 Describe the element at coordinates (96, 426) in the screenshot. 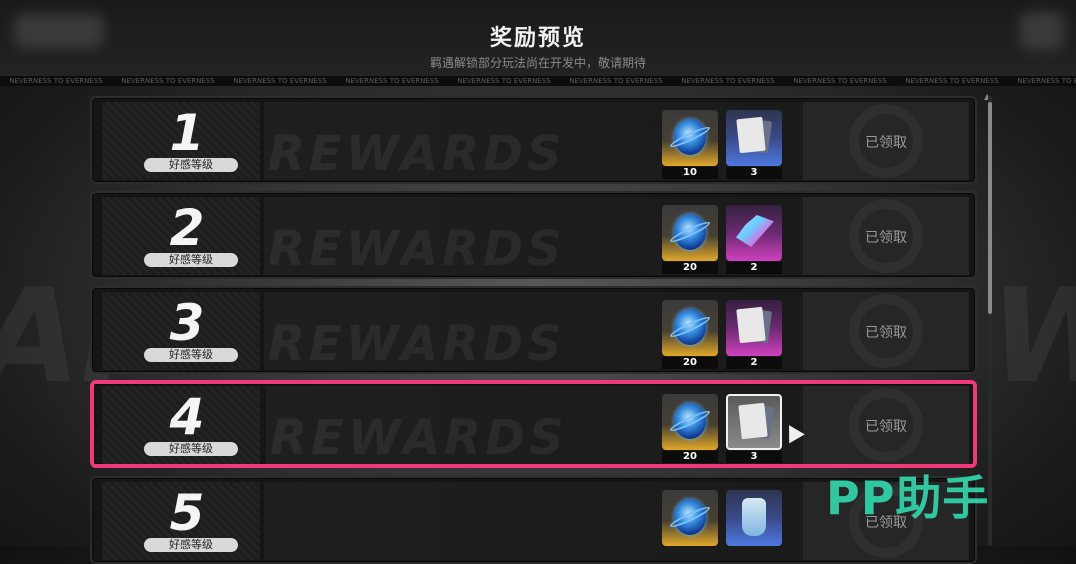

I see `selection-arrow-icon` at that location.